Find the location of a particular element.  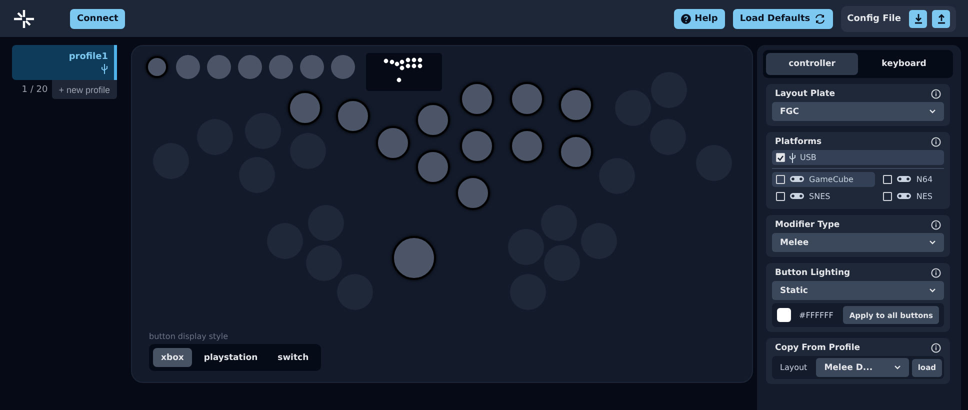

color-value: #FFFFFF is located at coordinates (816, 315).